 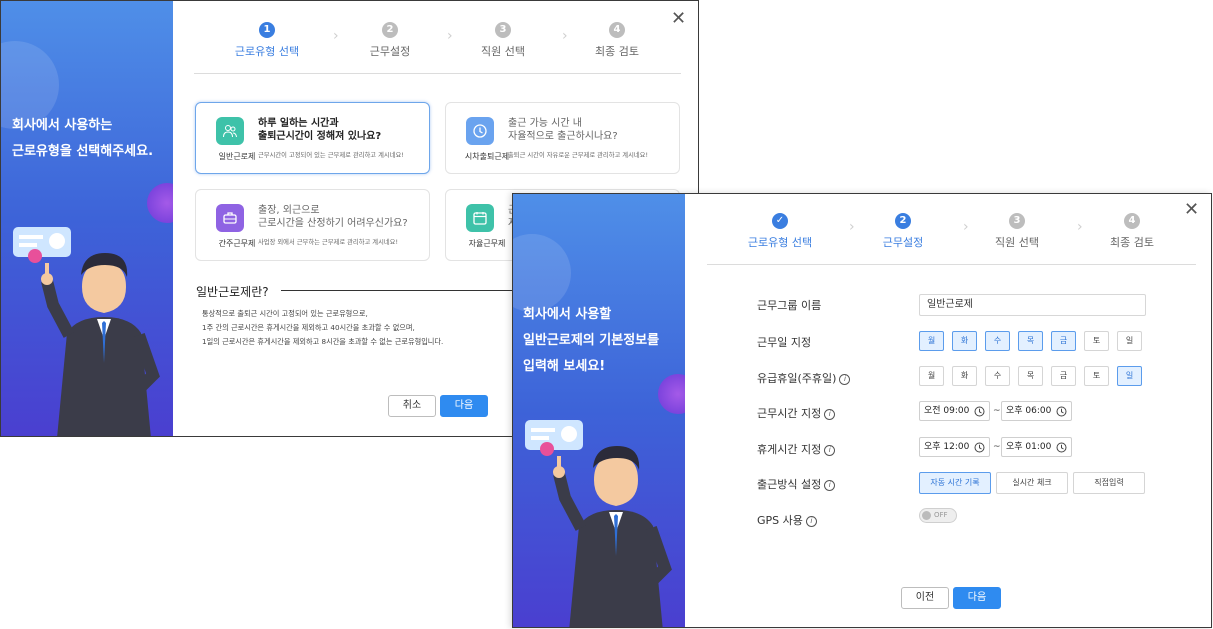 What do you see at coordinates (1063, 341) in the screenshot?
I see `workday-toggle: 금` at bounding box center [1063, 341].